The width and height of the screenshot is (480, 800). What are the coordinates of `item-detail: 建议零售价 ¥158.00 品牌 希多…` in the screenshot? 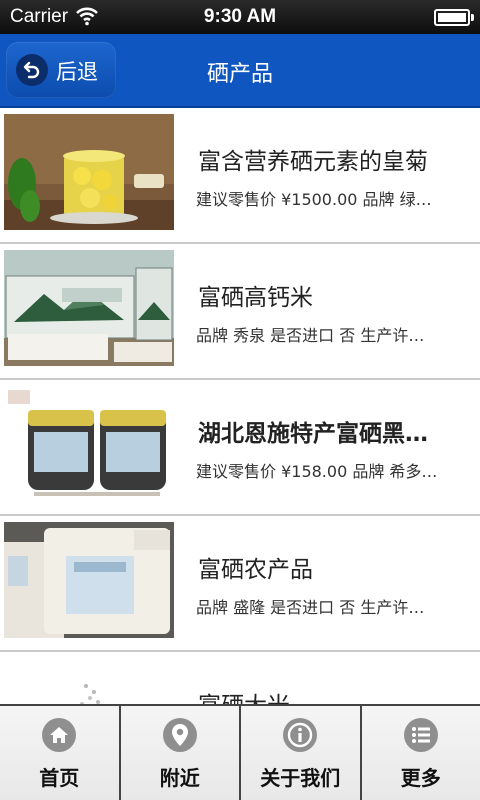 It's located at (317, 471).